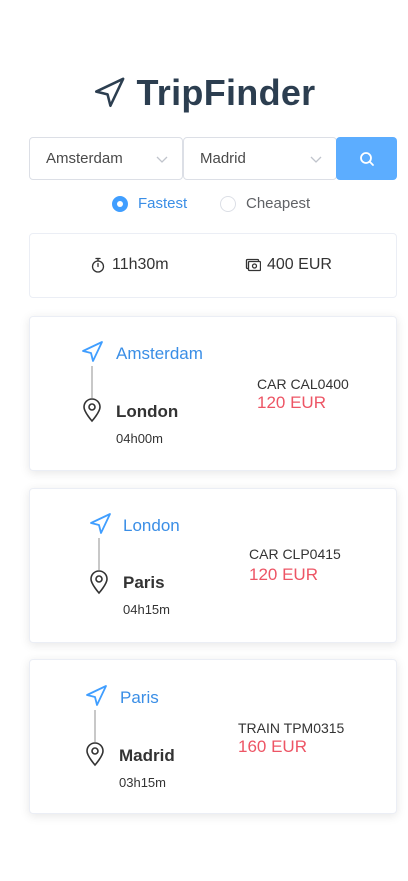 The width and height of the screenshot is (408, 881). What do you see at coordinates (295, 554) in the screenshot?
I see `leg-reference: CAR CLP0415` at bounding box center [295, 554].